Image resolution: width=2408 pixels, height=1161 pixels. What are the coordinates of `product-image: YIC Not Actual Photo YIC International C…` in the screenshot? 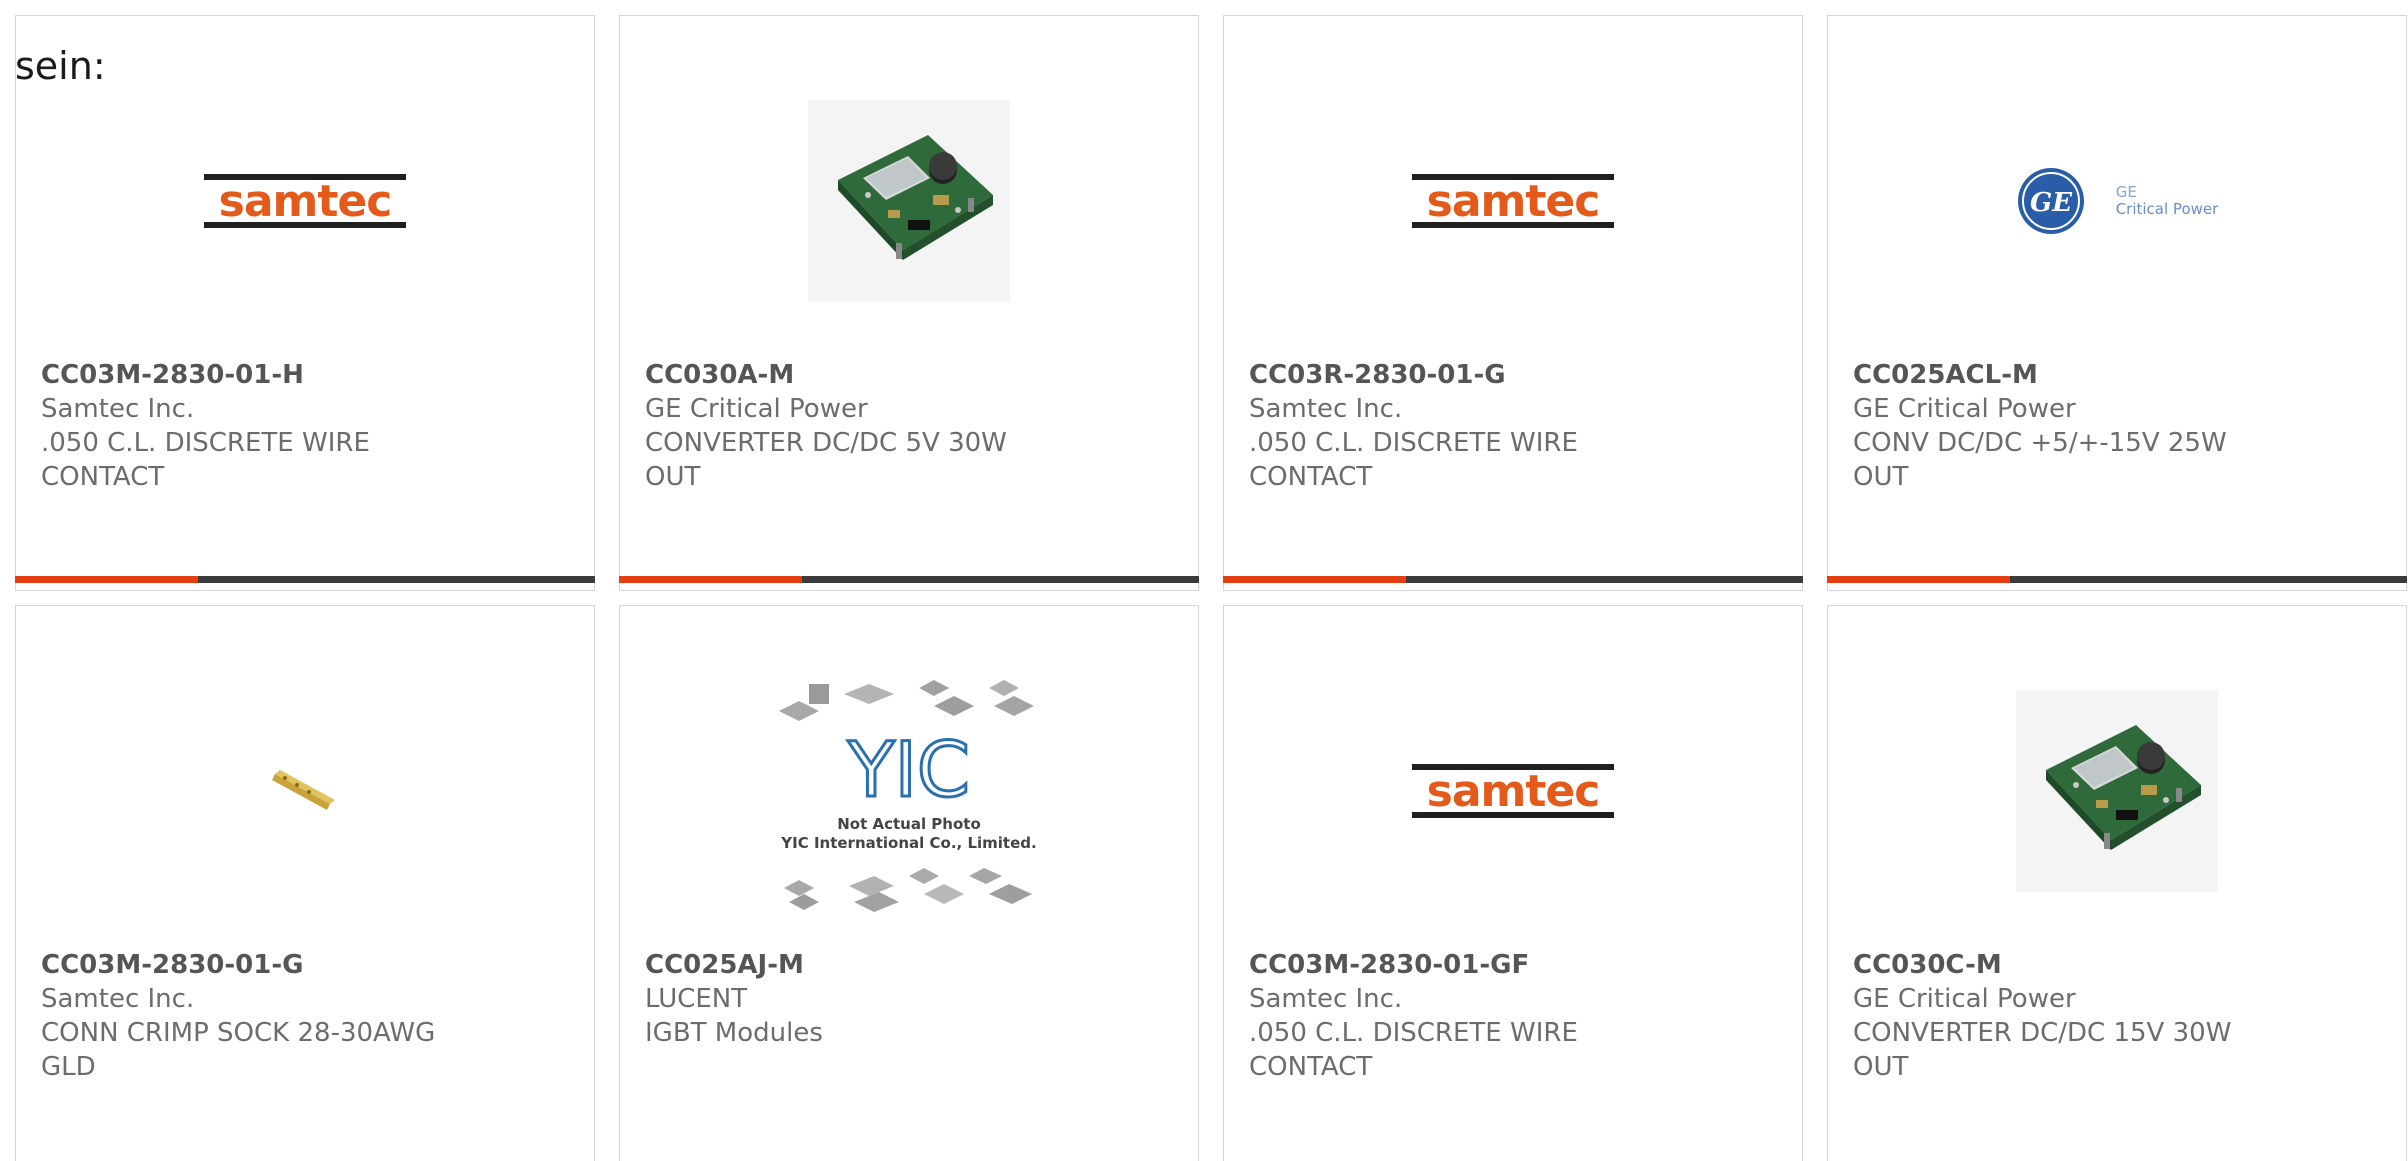 It's located at (909, 791).